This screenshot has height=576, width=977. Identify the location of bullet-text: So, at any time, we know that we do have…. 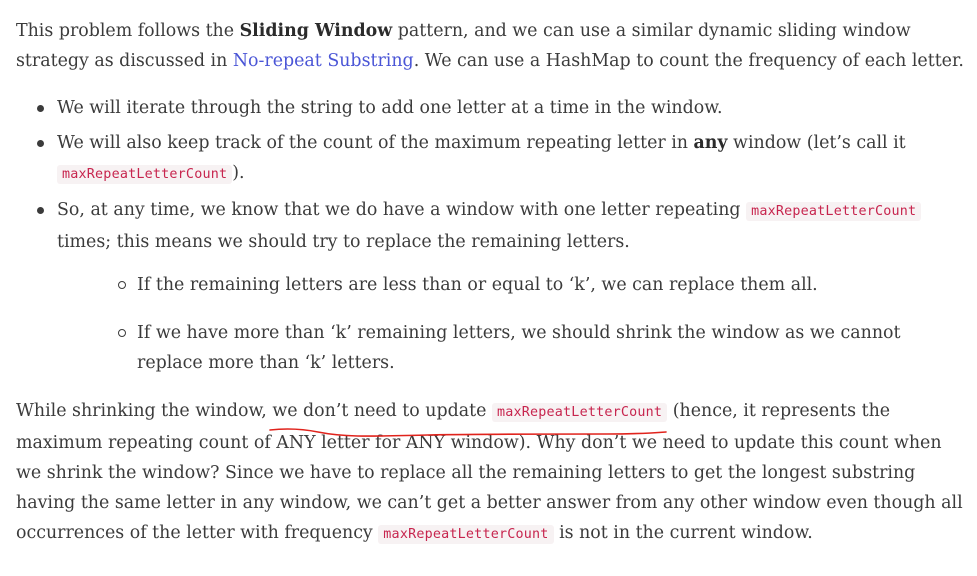
(402, 210).